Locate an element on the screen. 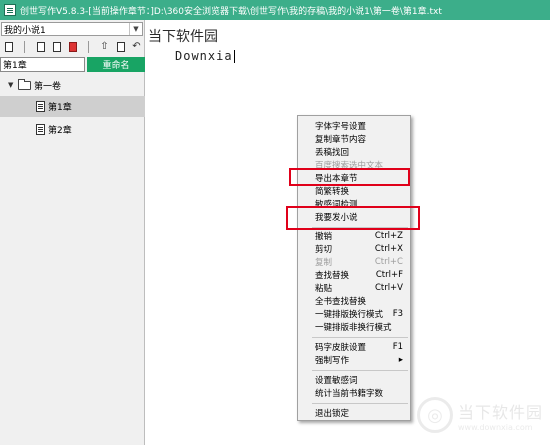  sidebar-toolbar: ⇧ ↶ is located at coordinates (72, 47).